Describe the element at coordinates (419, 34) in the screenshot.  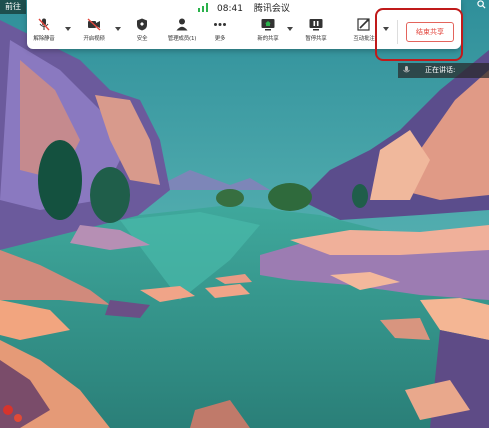
I see `highlight-annotation` at that location.